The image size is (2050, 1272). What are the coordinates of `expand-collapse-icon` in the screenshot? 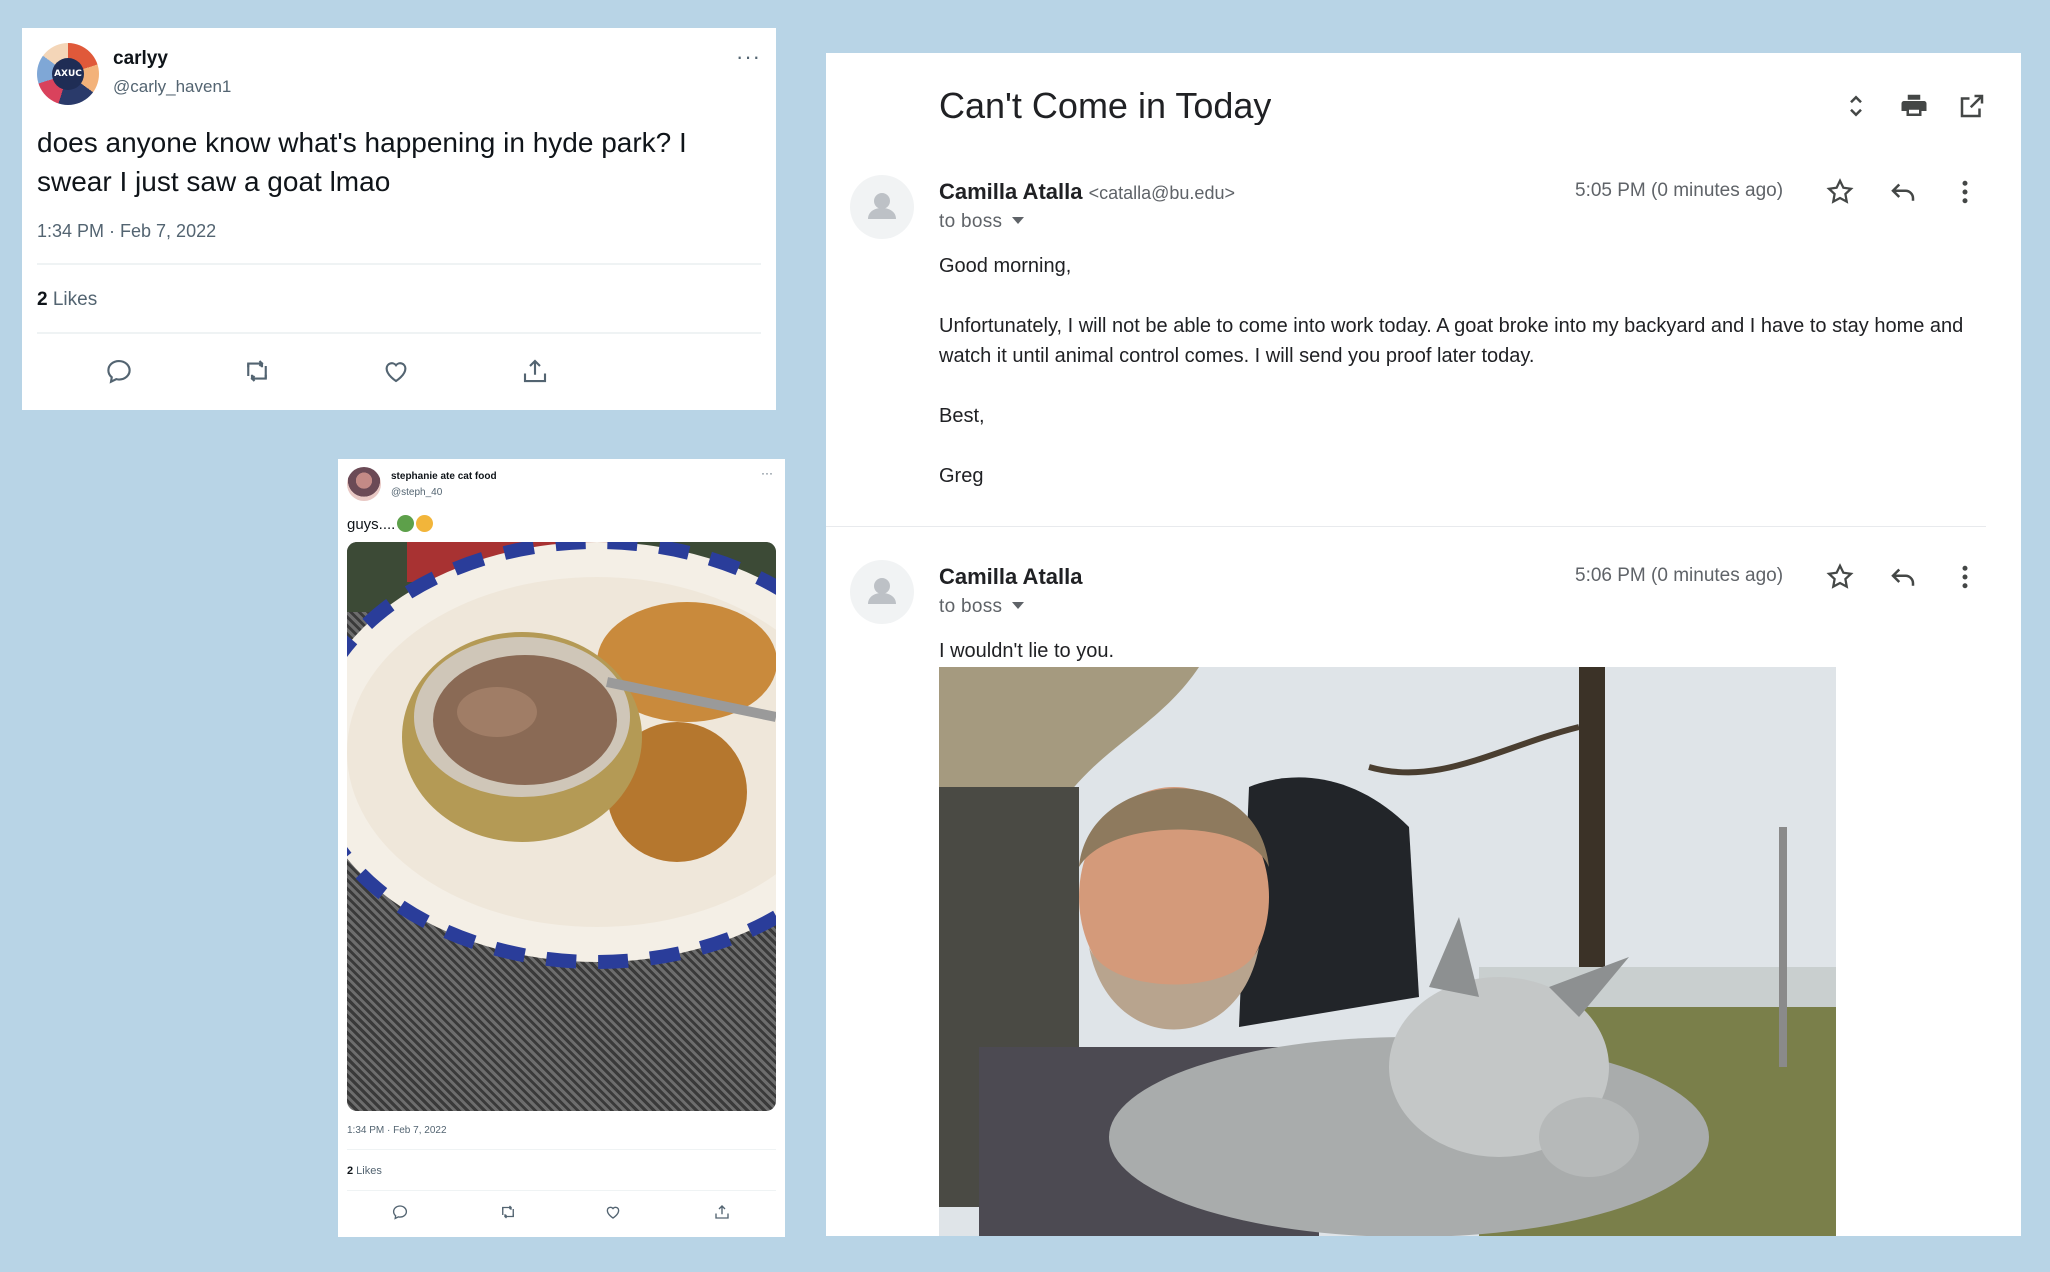 It's located at (1856, 106).